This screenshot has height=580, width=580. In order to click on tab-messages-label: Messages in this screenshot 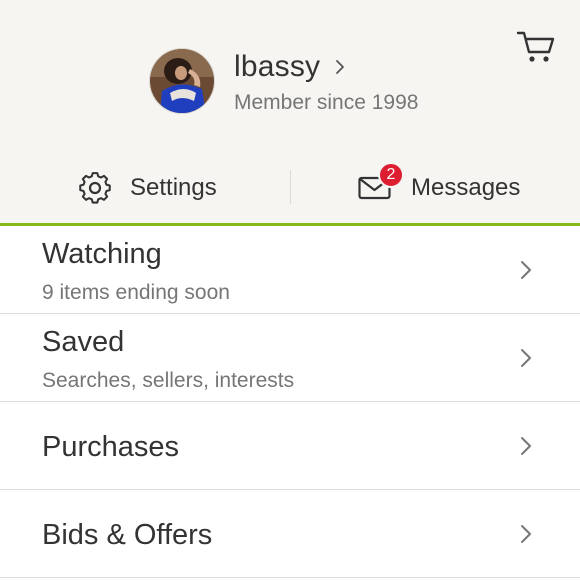, I will do `click(466, 187)`.